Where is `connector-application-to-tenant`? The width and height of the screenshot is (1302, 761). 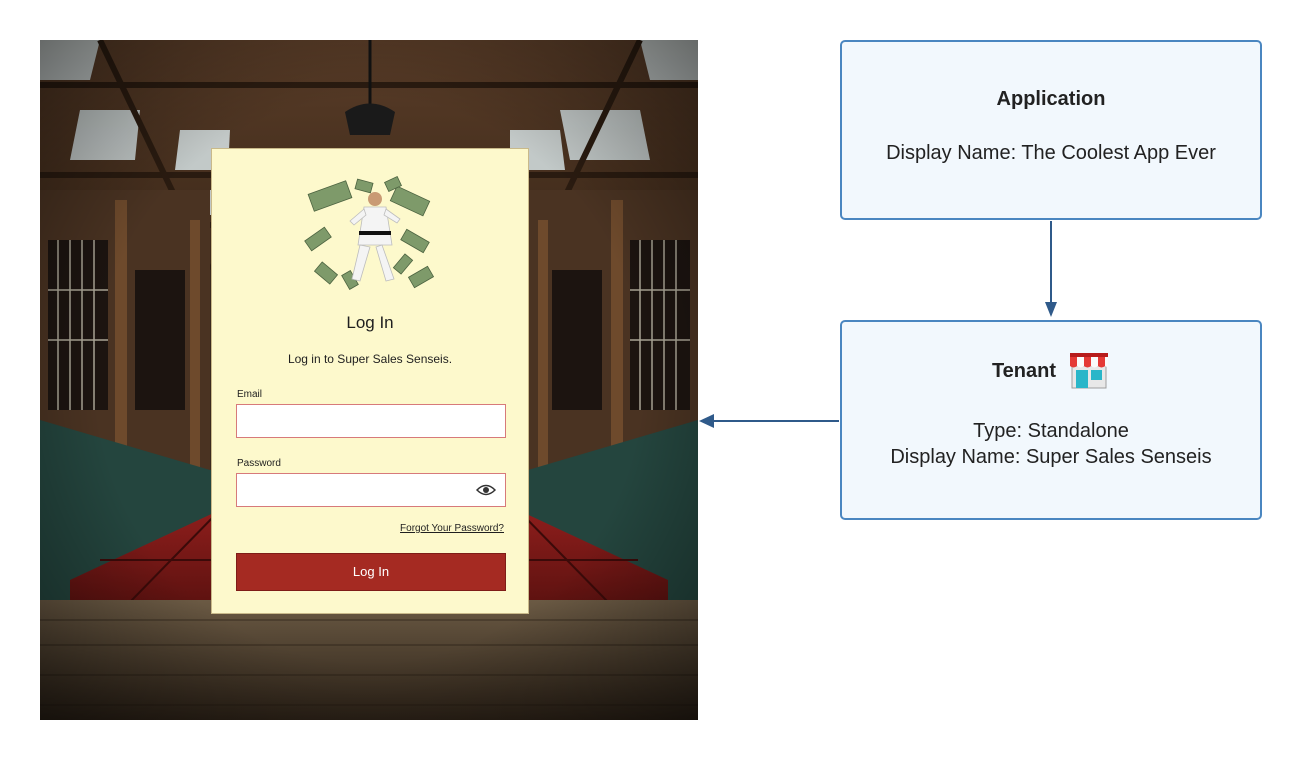
connector-application-to-tenant is located at coordinates (1051, 269).